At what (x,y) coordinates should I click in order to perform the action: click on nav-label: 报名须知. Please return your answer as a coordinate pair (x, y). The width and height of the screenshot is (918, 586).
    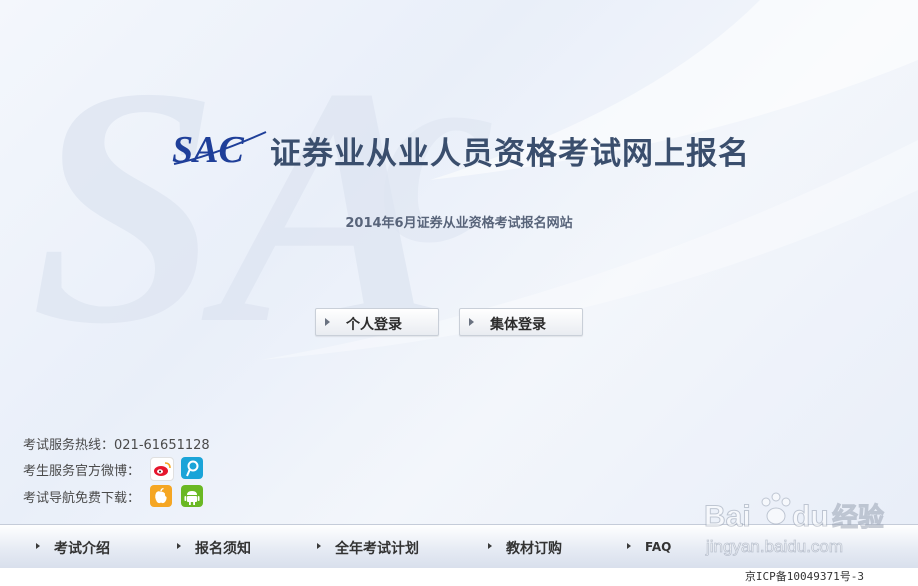
    Looking at the image, I should click on (223, 549).